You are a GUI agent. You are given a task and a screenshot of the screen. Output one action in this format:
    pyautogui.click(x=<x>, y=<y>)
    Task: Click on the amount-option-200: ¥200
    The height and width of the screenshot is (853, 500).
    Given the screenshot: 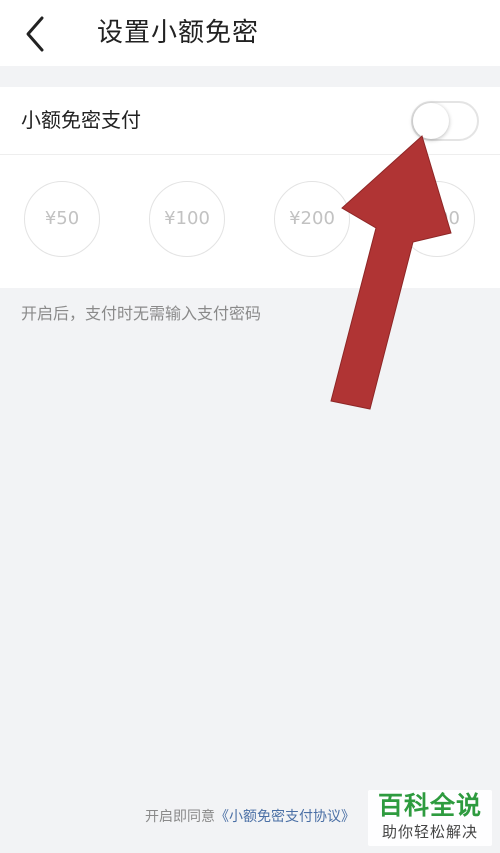 What is the action you would take?
    pyautogui.click(x=312, y=219)
    